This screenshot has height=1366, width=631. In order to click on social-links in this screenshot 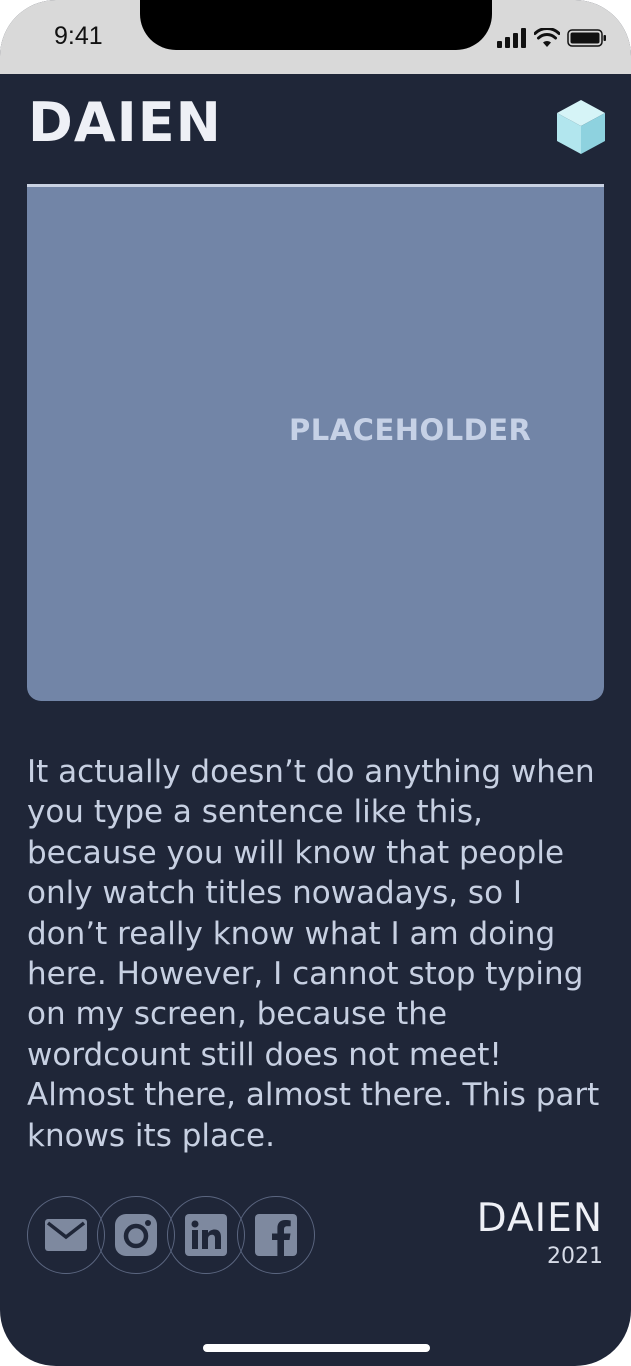, I will do `click(177, 1236)`.